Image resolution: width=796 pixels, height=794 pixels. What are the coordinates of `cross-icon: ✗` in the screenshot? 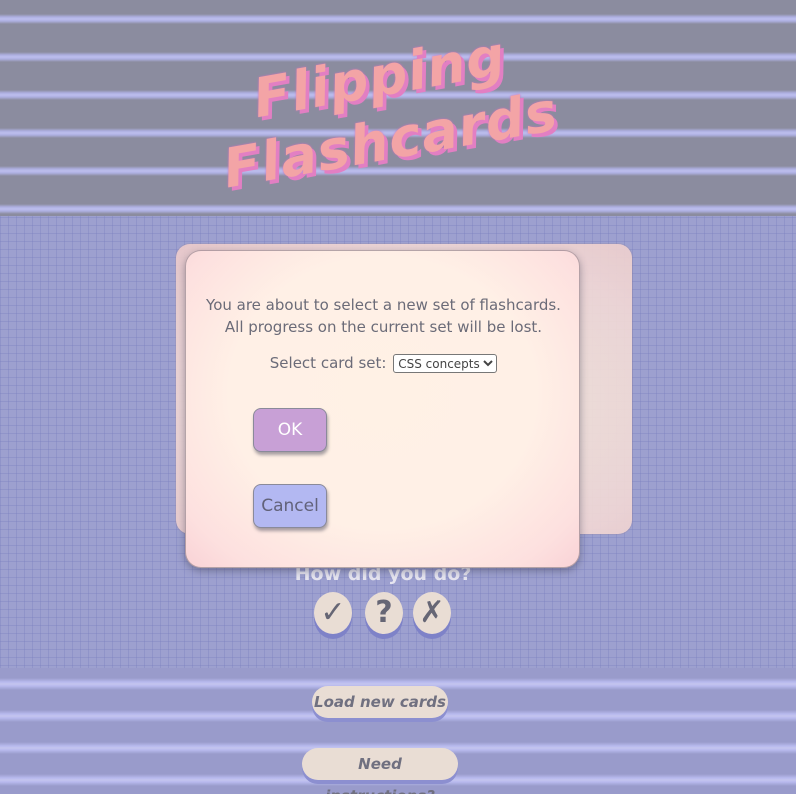 It's located at (432, 612).